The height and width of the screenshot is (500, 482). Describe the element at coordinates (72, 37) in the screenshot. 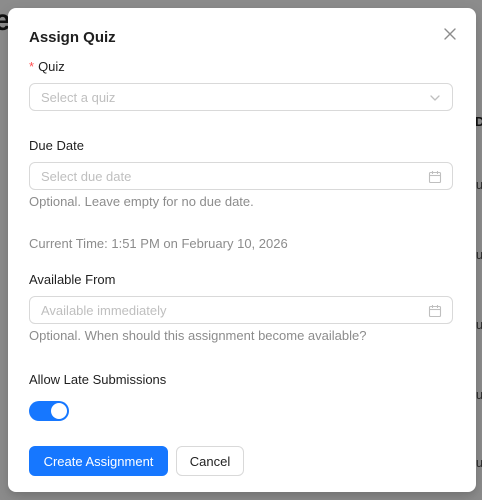

I see `dialog-title: Assign Quiz` at that location.